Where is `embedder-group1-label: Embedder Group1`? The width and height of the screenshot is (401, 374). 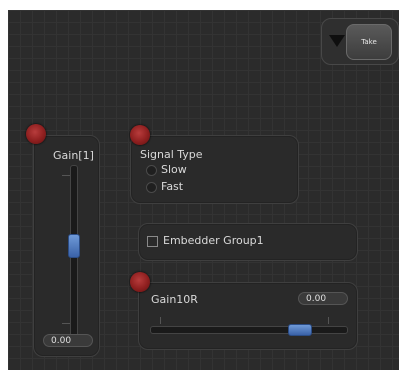 embedder-group1-label: Embedder Group1 is located at coordinates (213, 240).